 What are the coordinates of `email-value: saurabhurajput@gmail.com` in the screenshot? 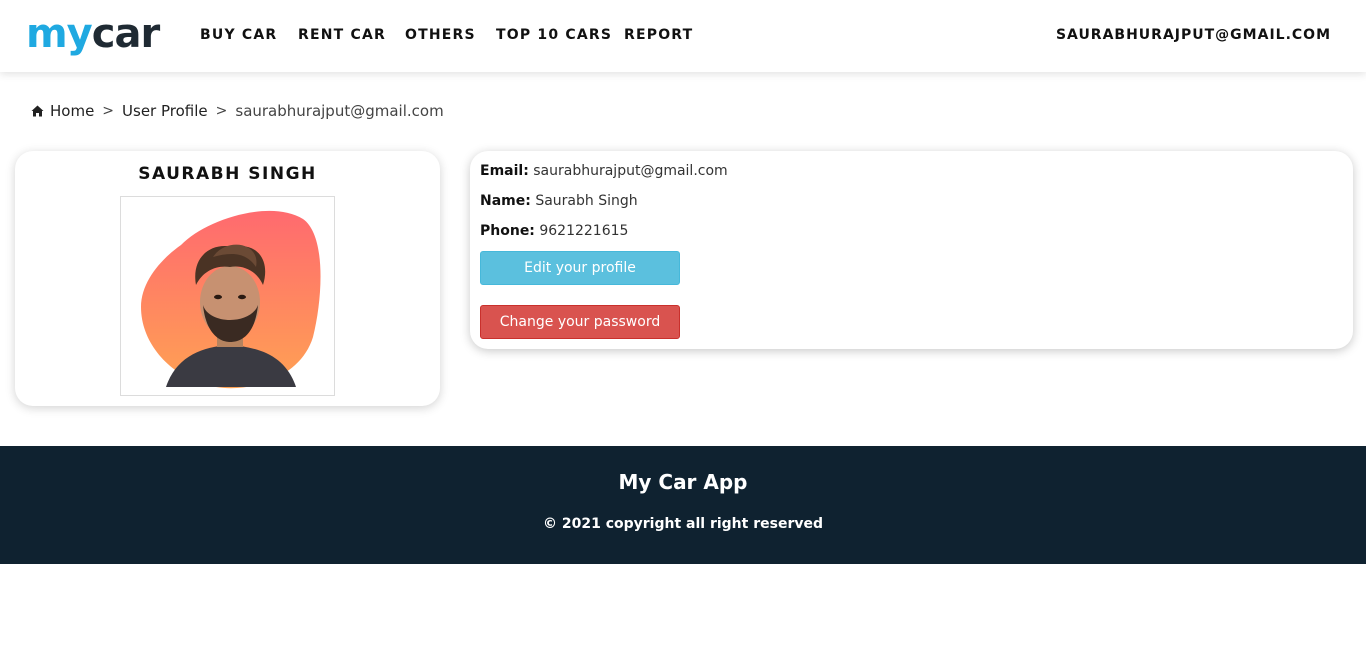 It's located at (630, 171).